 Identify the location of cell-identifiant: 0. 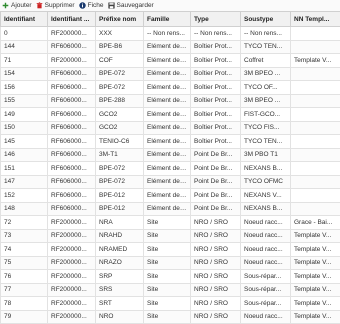
(24, 34).